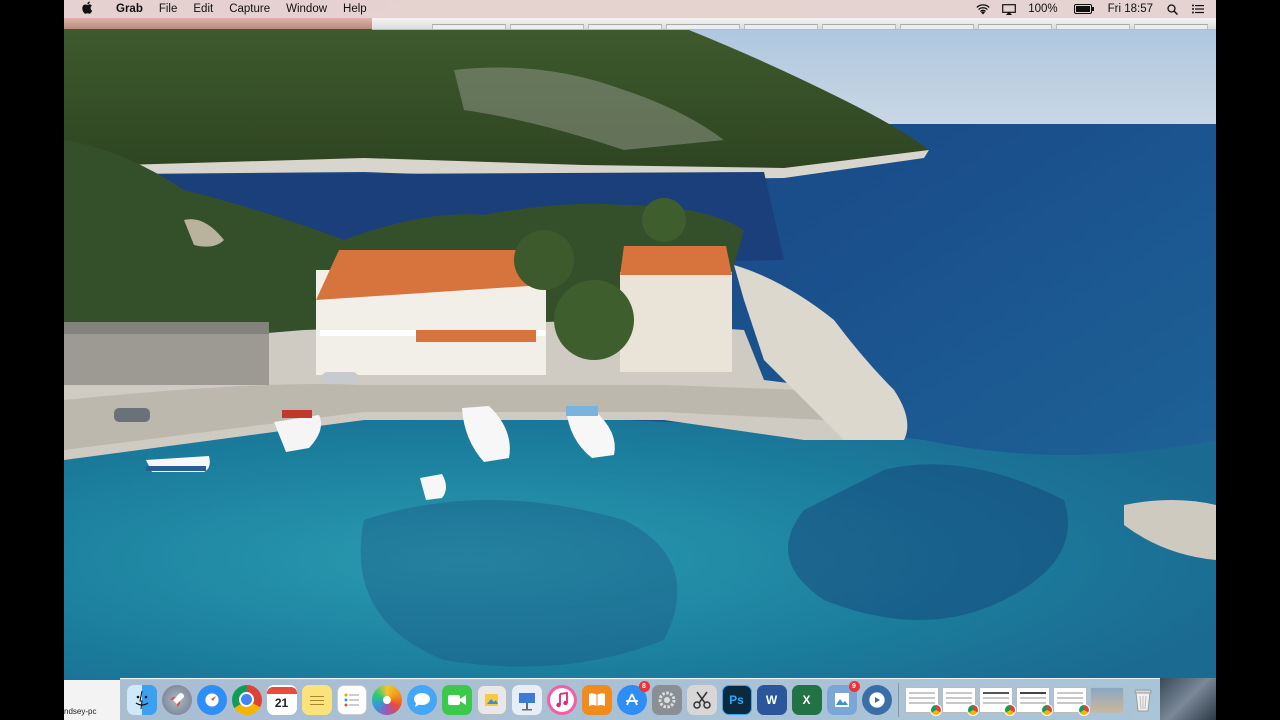 This screenshot has height=720, width=1280. I want to click on desktop-window-fragment: ndsey-pc, so click(92, 700).